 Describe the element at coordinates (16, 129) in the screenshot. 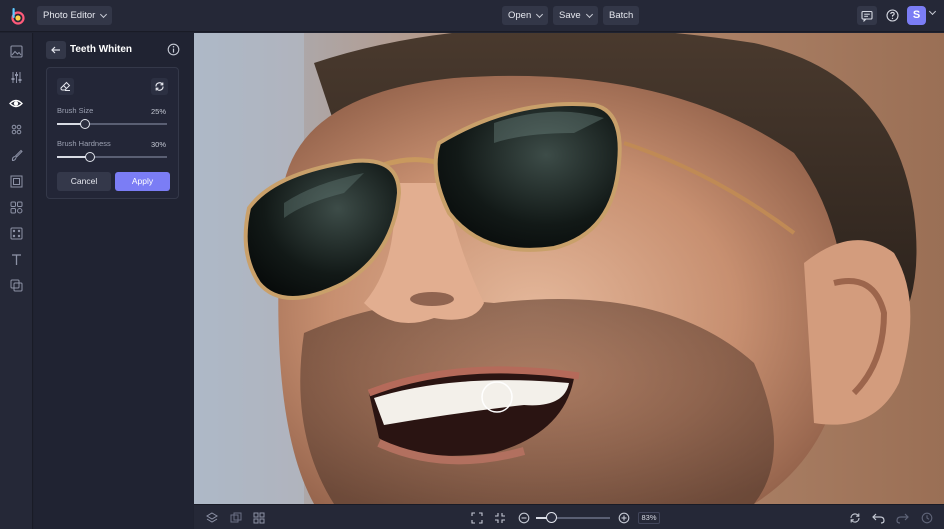

I see `effects-icon` at that location.